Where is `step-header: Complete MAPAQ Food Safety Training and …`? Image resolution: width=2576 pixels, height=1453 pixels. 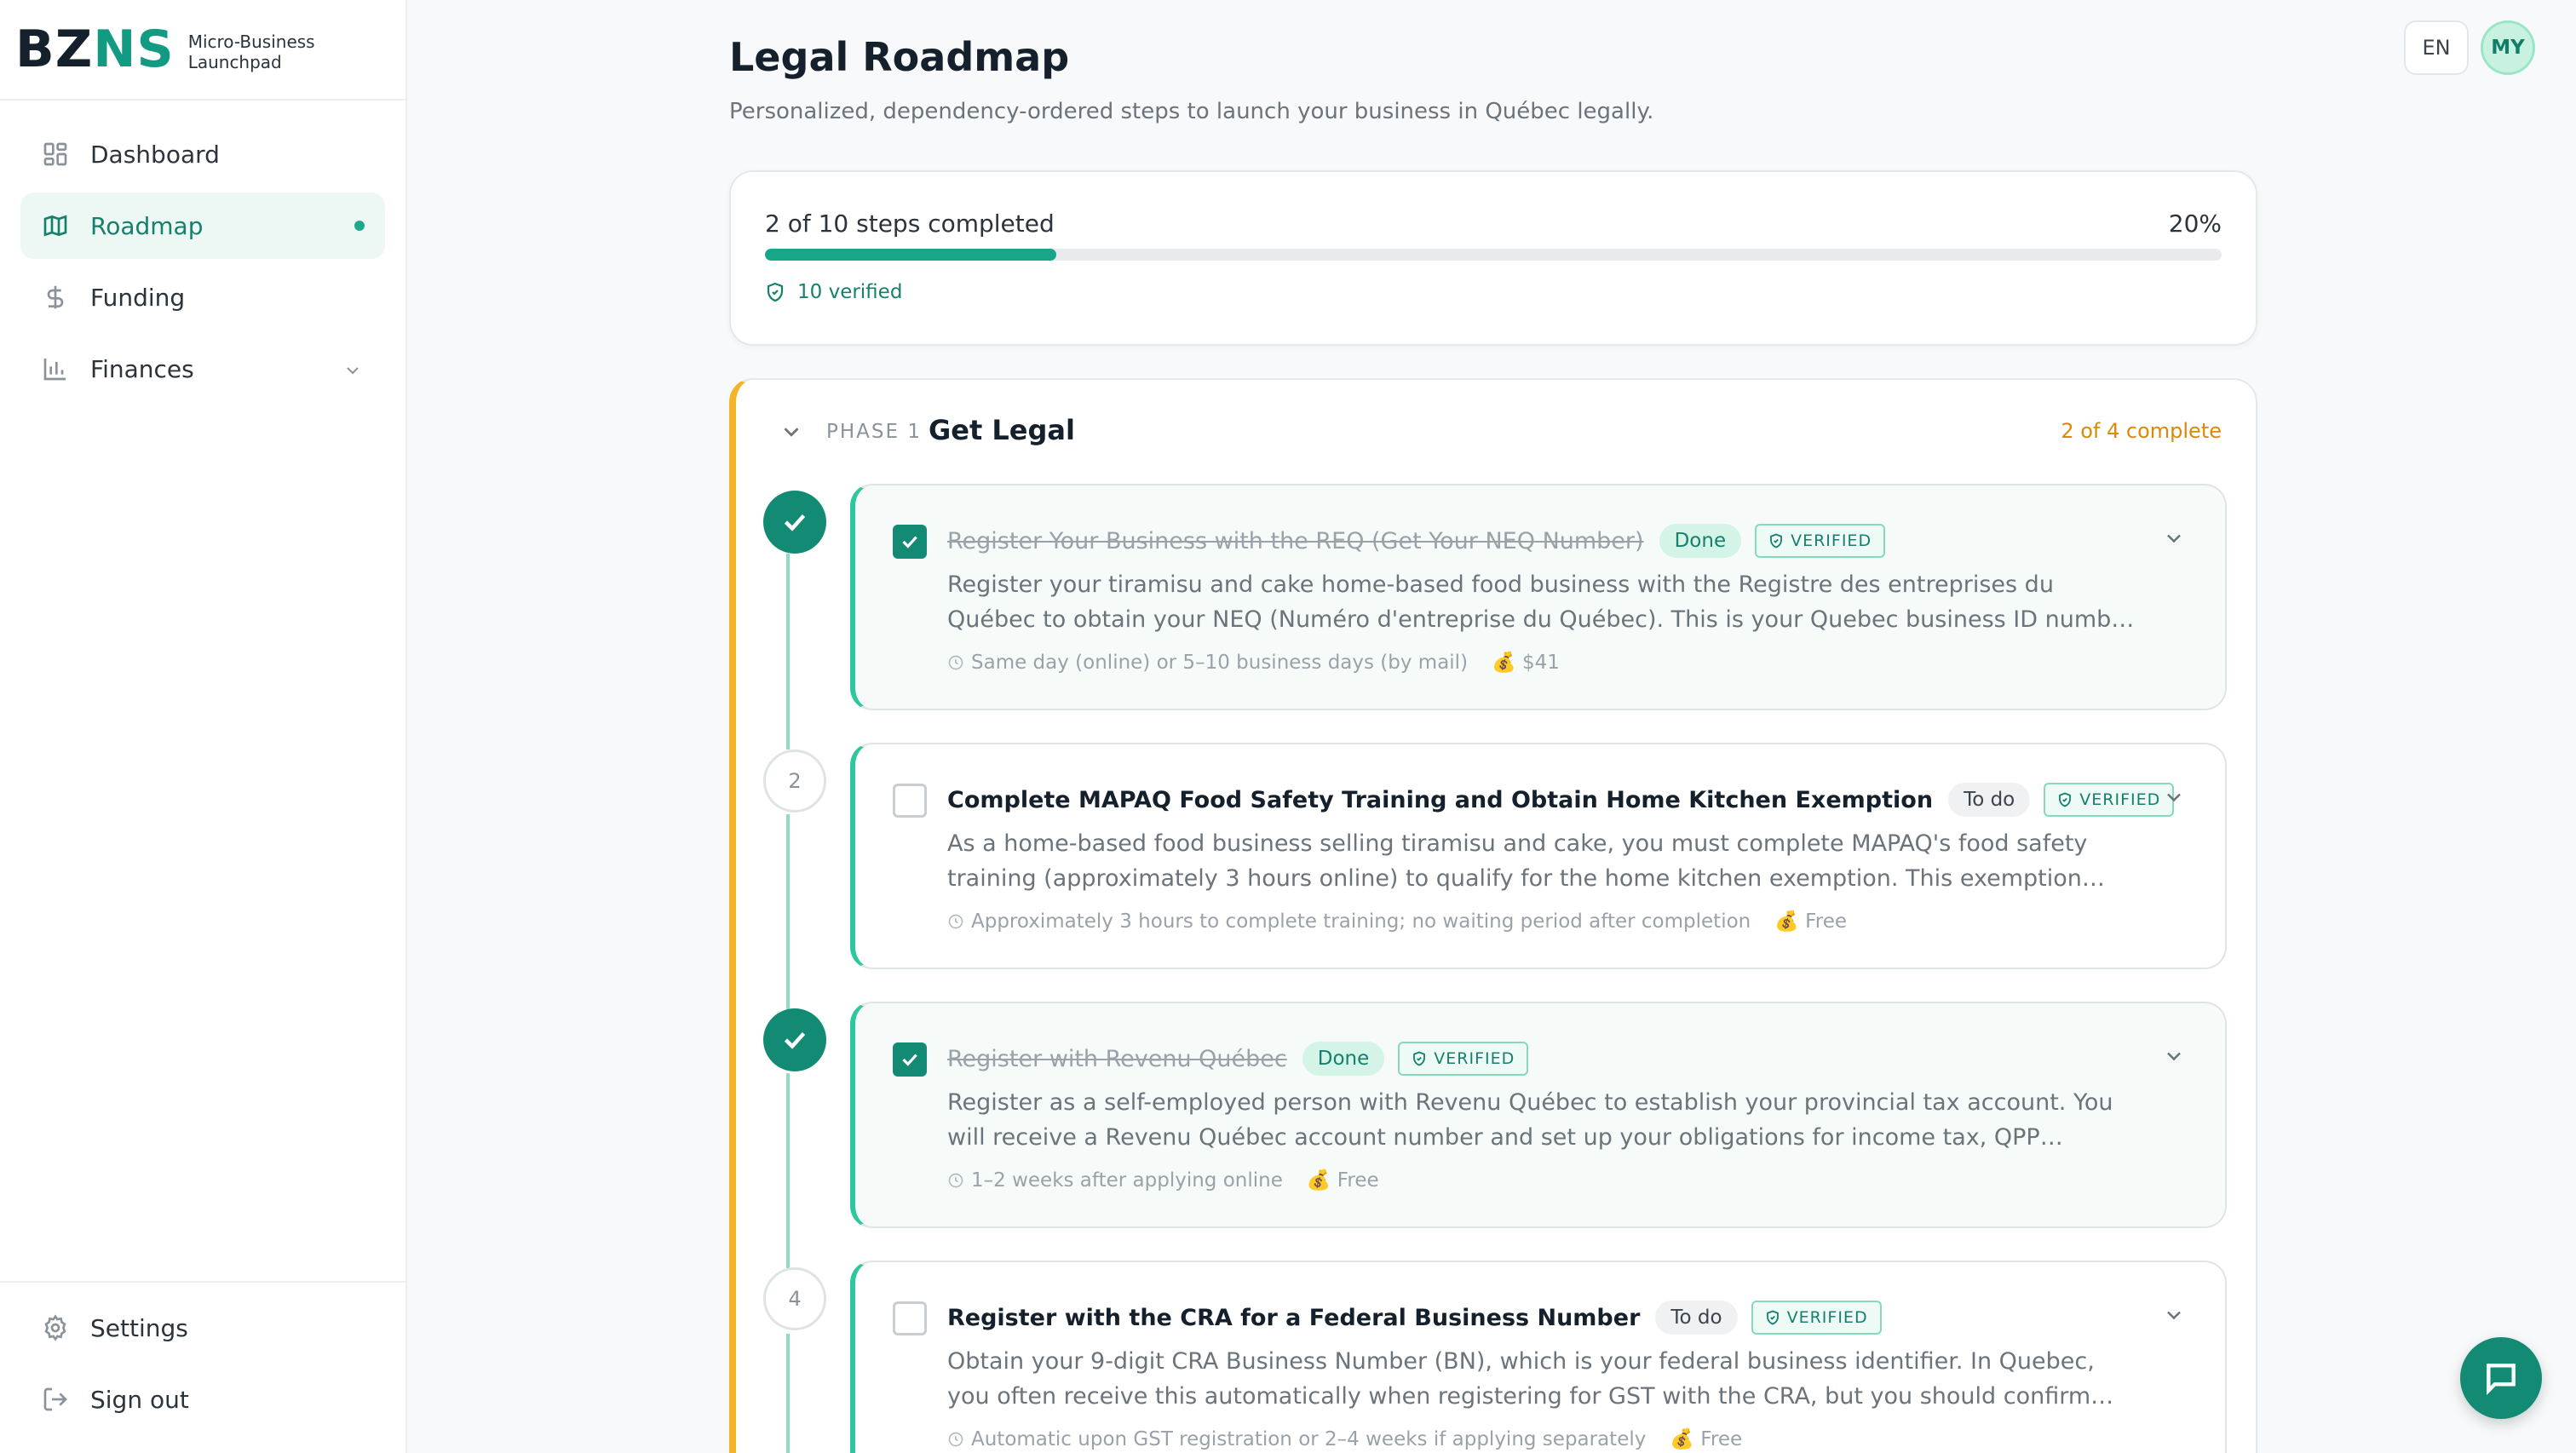
step-header: Complete MAPAQ Food Safety Training and … is located at coordinates (1561, 799).